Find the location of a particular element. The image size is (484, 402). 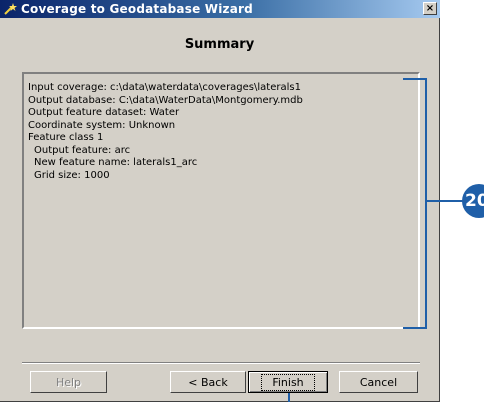

summary-line: Output feature dataset: Water is located at coordinates (104, 112).